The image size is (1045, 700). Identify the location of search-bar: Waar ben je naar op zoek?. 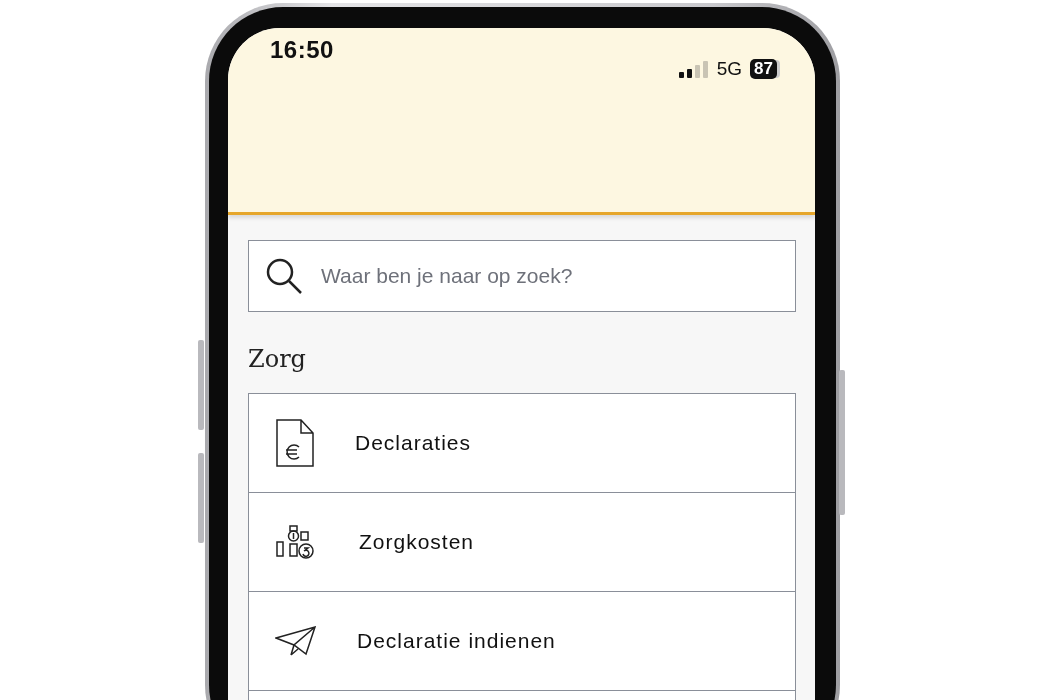
(522, 276).